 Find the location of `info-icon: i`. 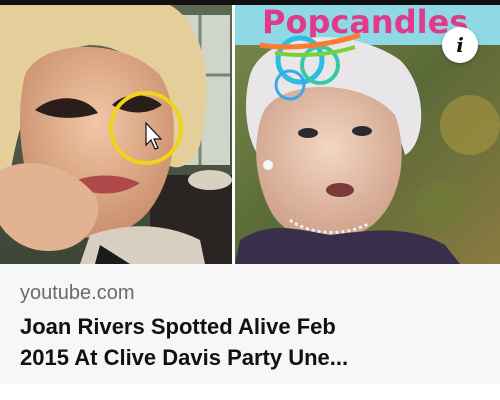

info-icon: i is located at coordinates (460, 45).